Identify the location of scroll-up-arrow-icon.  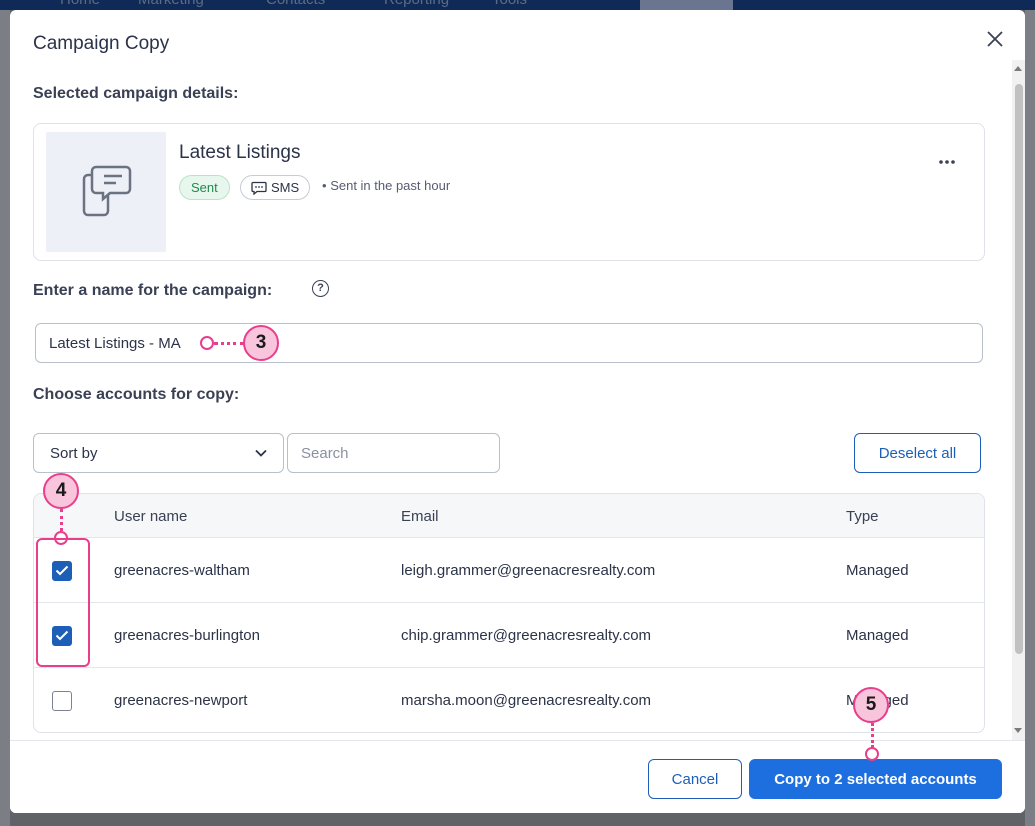
(1018, 68).